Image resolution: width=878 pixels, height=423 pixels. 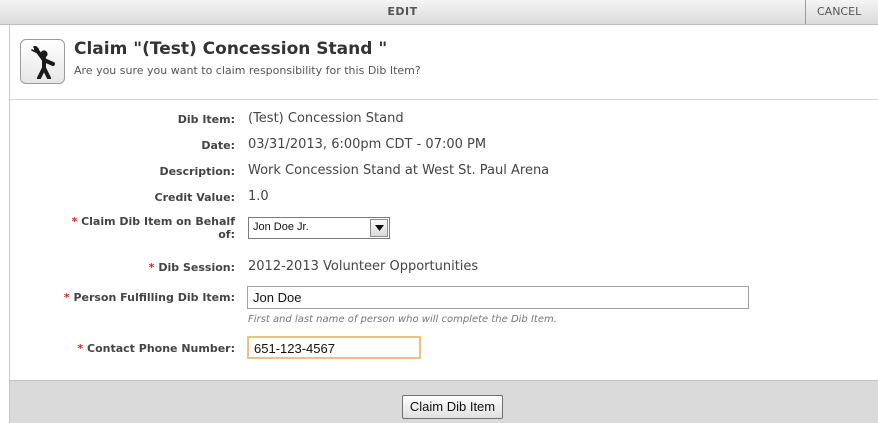 What do you see at coordinates (206, 119) in the screenshot?
I see `dib-item-label: Dib Item:` at bounding box center [206, 119].